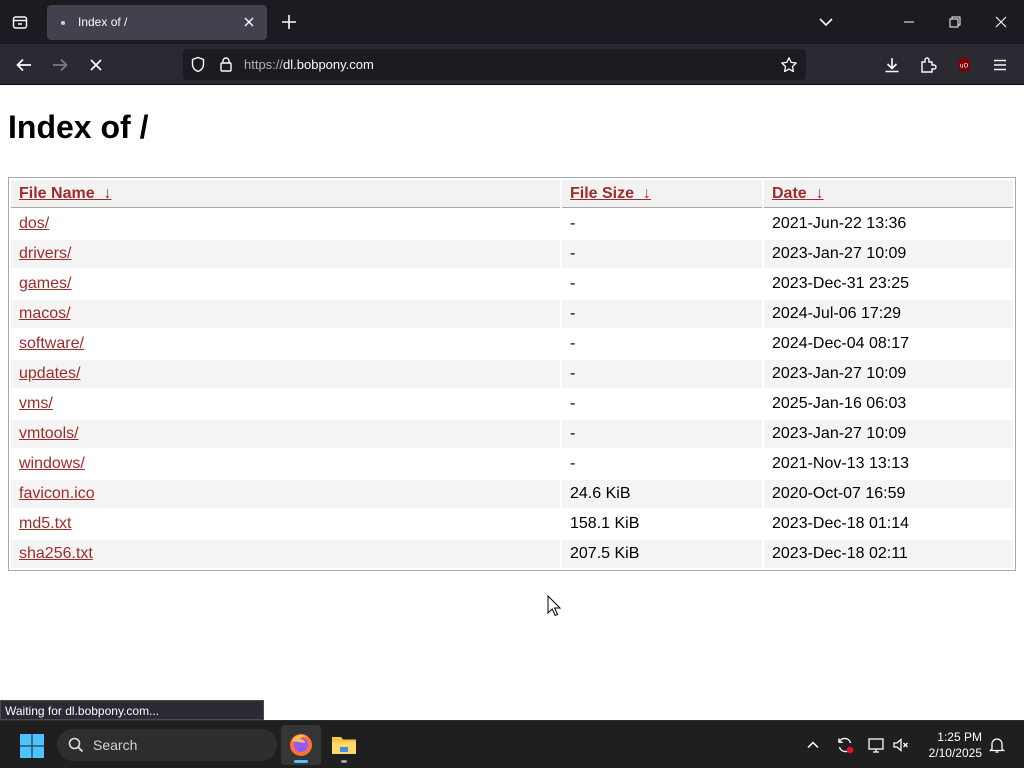 This screenshot has height=768, width=1024. What do you see at coordinates (892, 65) in the screenshot?
I see `downloads-button` at bounding box center [892, 65].